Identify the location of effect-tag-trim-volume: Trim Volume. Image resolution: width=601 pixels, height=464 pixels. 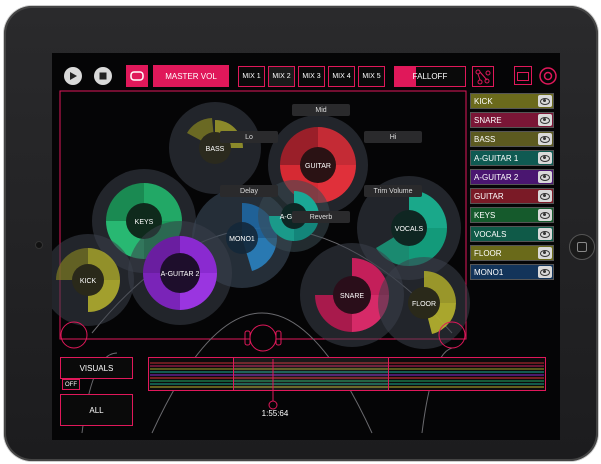
(393, 191).